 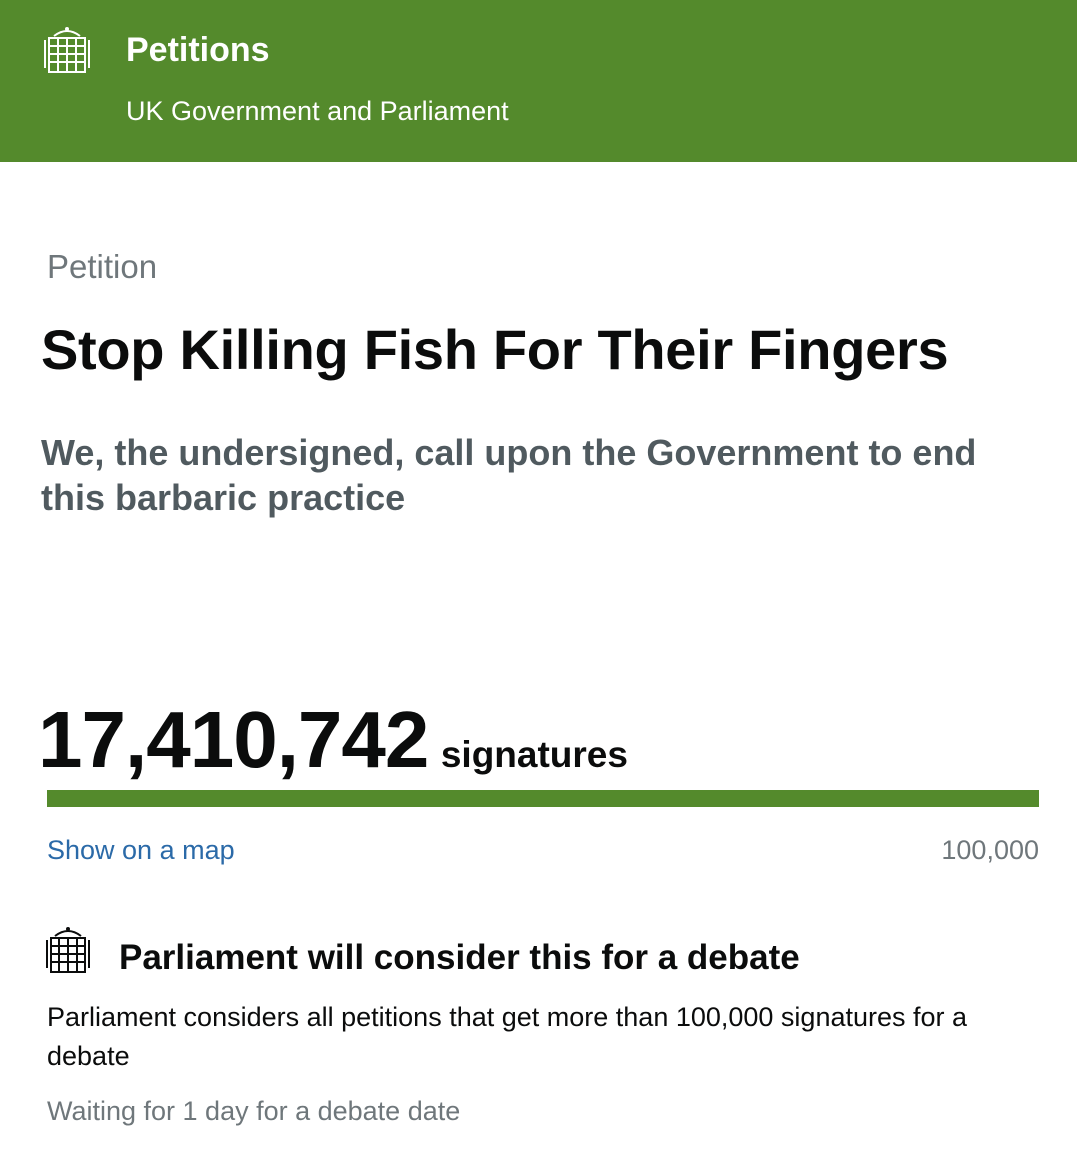 I want to click on site-subtitle: UK Government and Parliament, so click(x=317, y=111).